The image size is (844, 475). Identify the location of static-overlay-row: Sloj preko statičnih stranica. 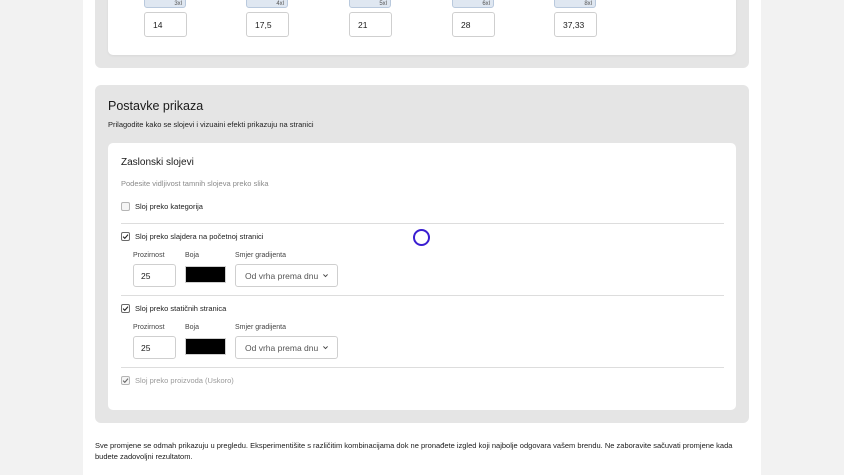
(173, 308).